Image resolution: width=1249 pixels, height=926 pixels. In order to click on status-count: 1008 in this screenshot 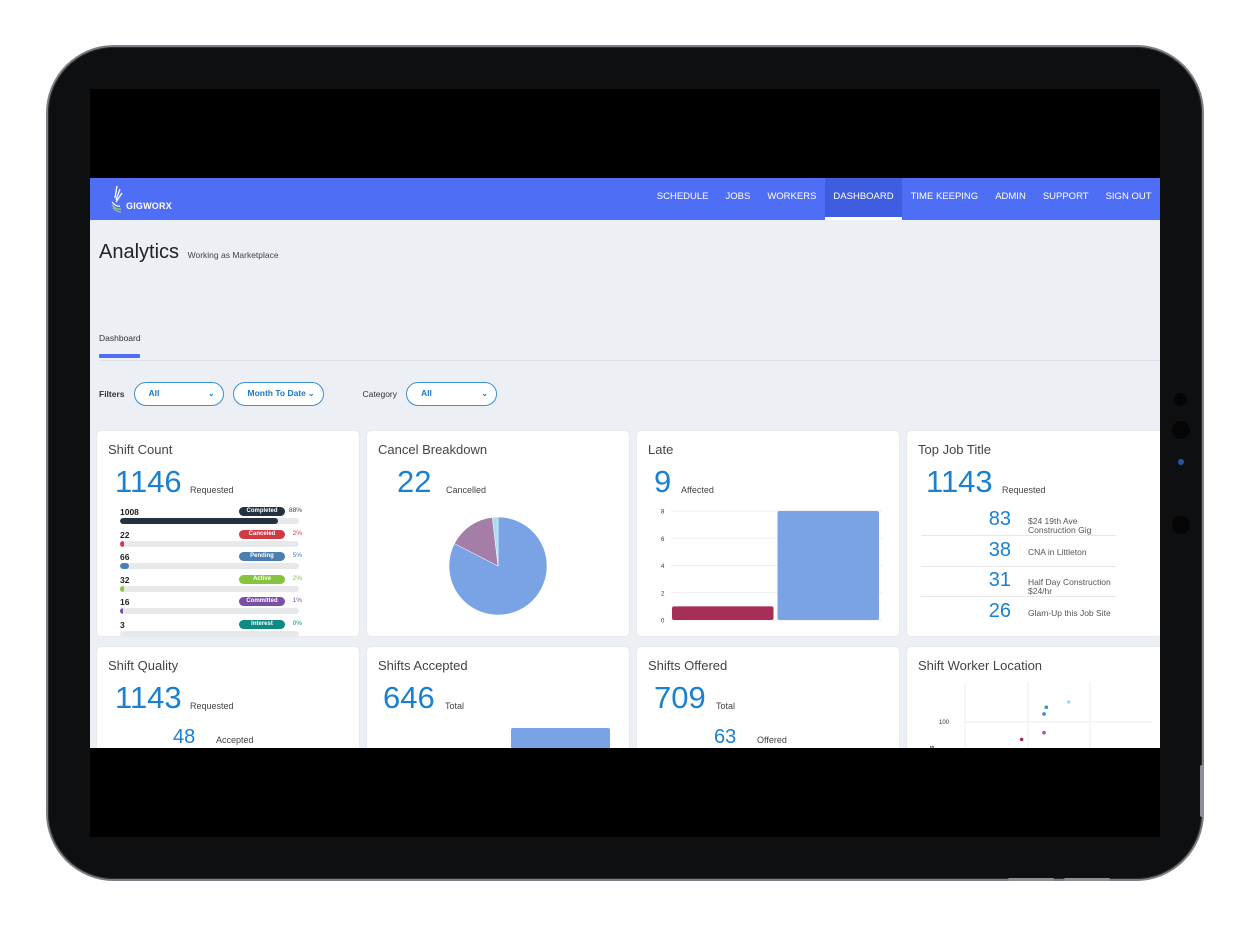, I will do `click(129, 512)`.